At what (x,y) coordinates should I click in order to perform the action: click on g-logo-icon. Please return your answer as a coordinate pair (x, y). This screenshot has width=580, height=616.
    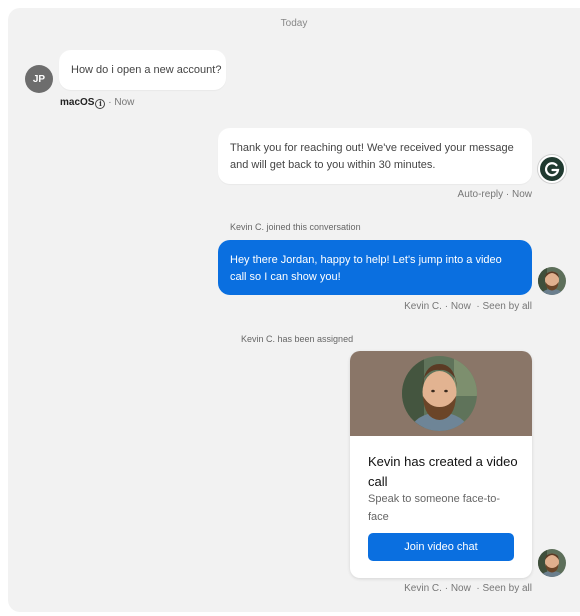
    Looking at the image, I should click on (552, 169).